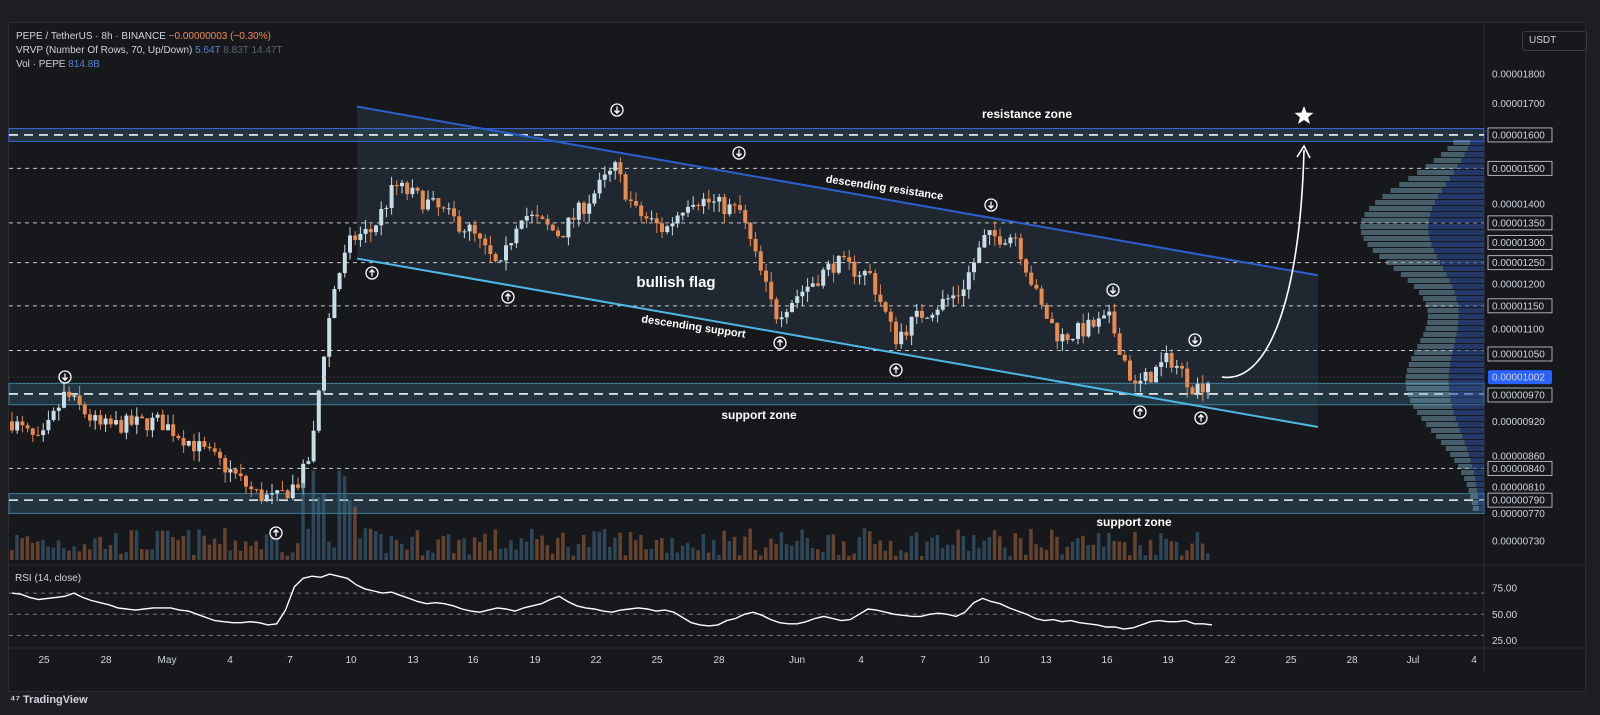  I want to click on symbol-text: PEPE / TetherUS · 8h · BINANCE, so click(92, 36).